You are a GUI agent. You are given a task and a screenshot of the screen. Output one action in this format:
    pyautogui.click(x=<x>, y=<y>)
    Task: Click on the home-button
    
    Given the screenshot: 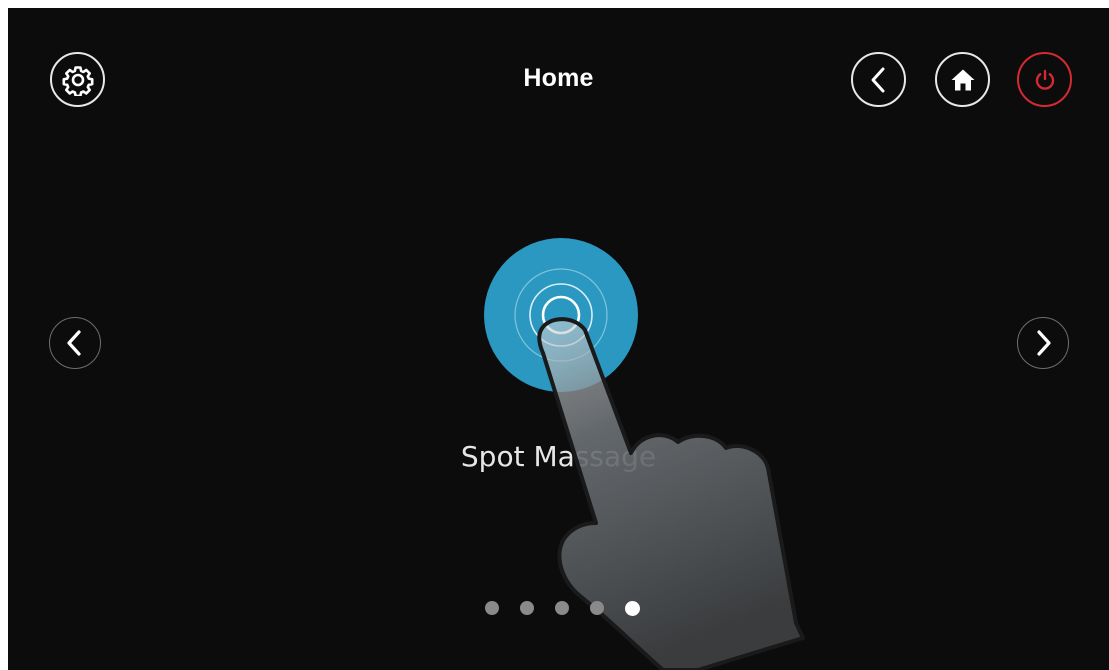 What is the action you would take?
    pyautogui.click(x=962, y=79)
    